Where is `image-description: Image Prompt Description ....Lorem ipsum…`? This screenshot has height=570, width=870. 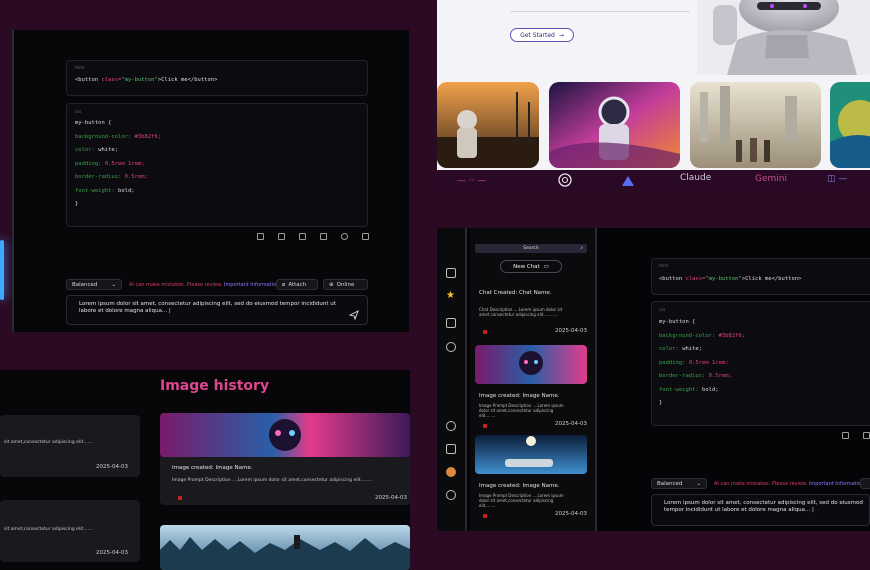 image-description: Image Prompt Description ....Lorem ipsum… is located at coordinates (521, 410).